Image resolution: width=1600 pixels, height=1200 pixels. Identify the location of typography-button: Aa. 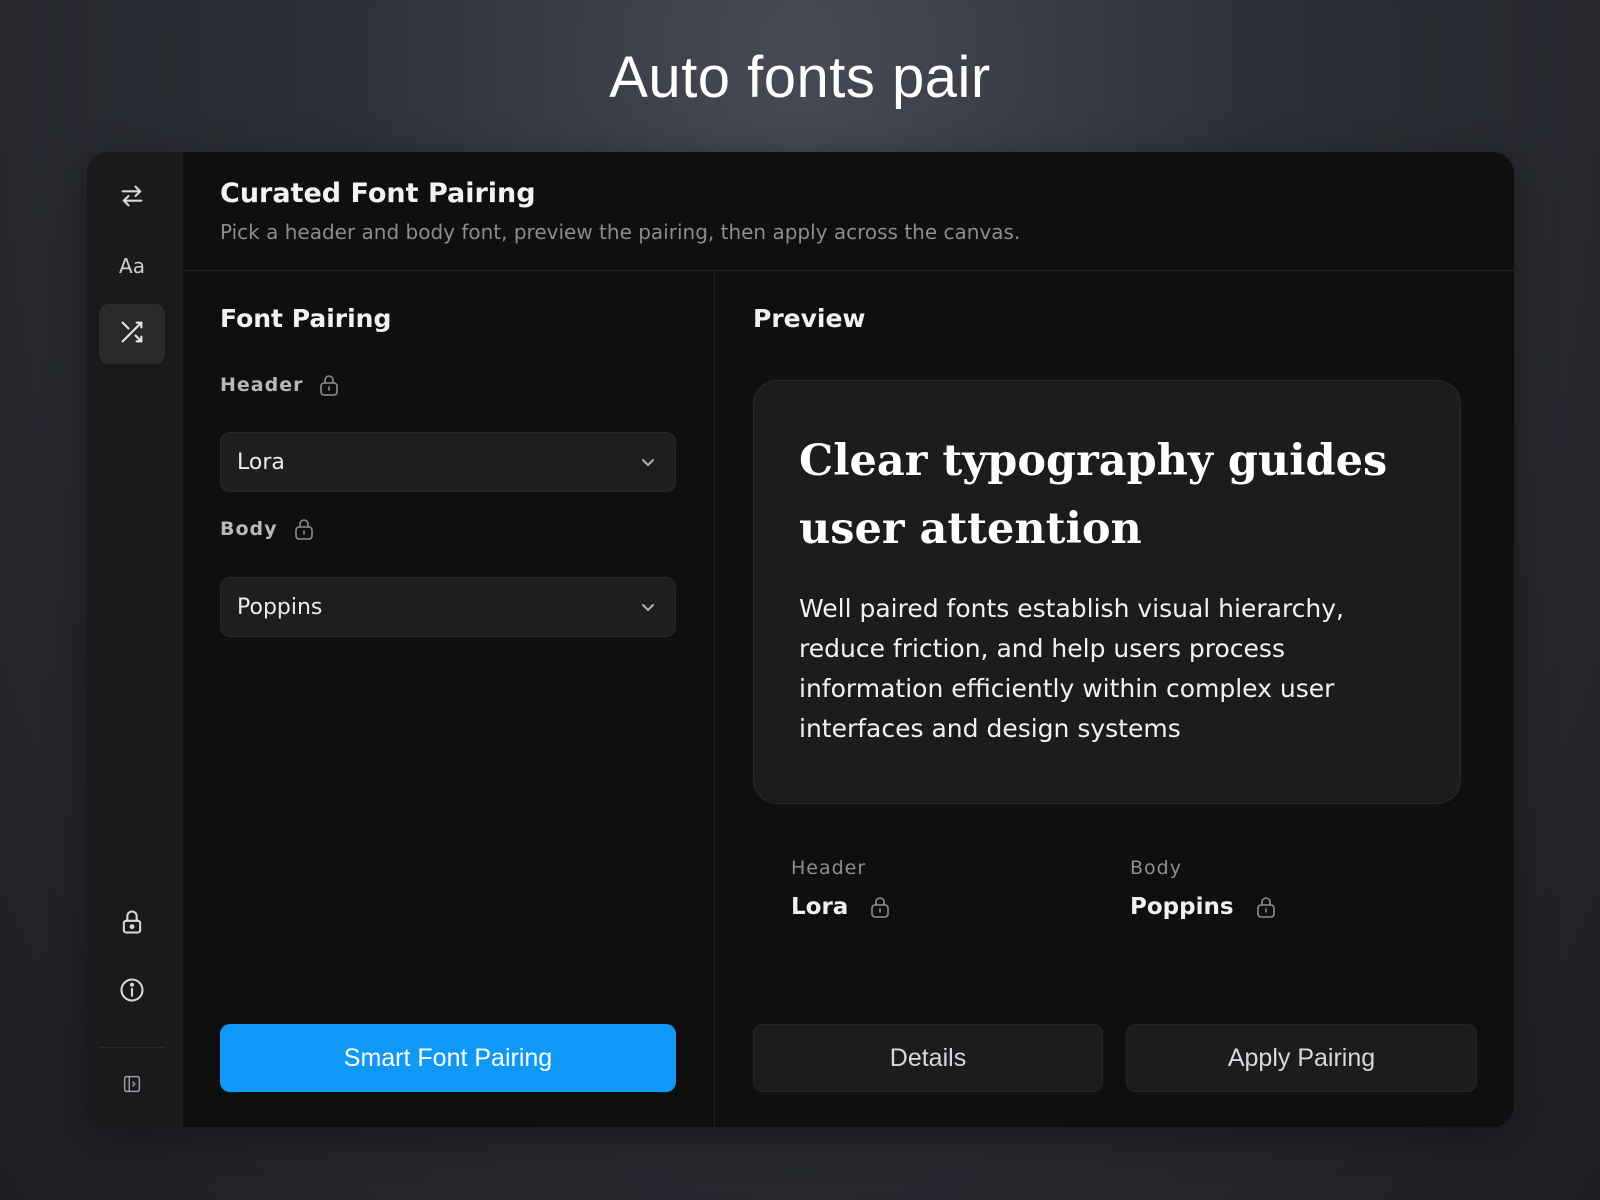
(132, 266).